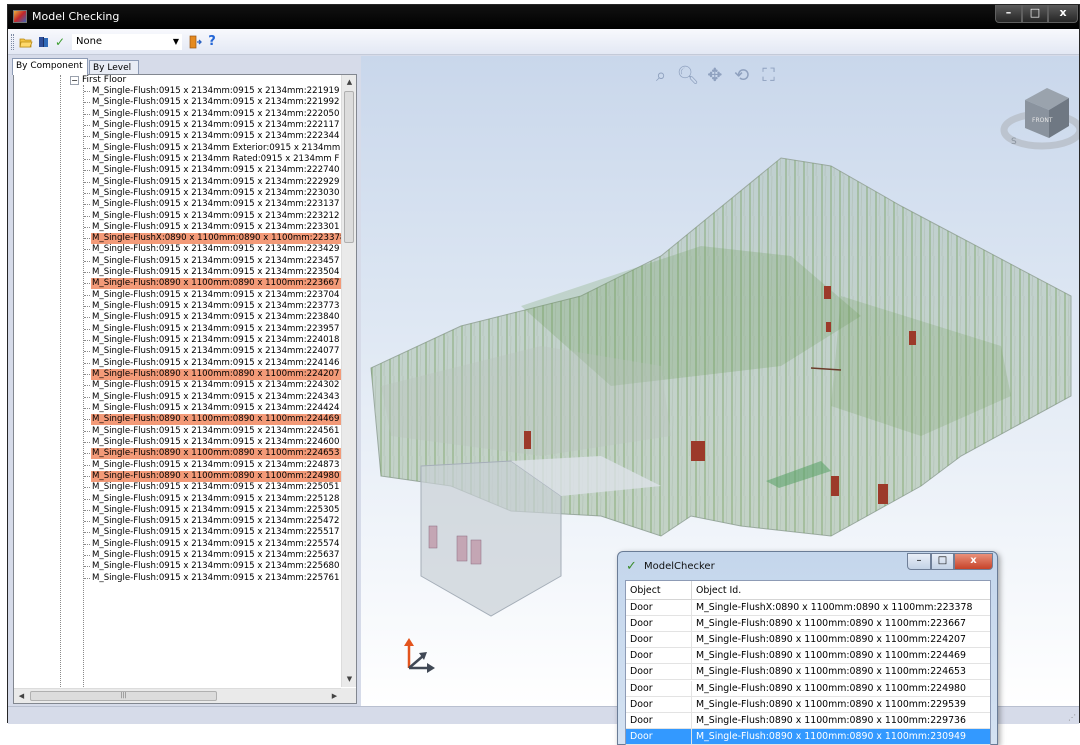  What do you see at coordinates (212, 42) in the screenshot?
I see `help-icon: ?` at bounding box center [212, 42].